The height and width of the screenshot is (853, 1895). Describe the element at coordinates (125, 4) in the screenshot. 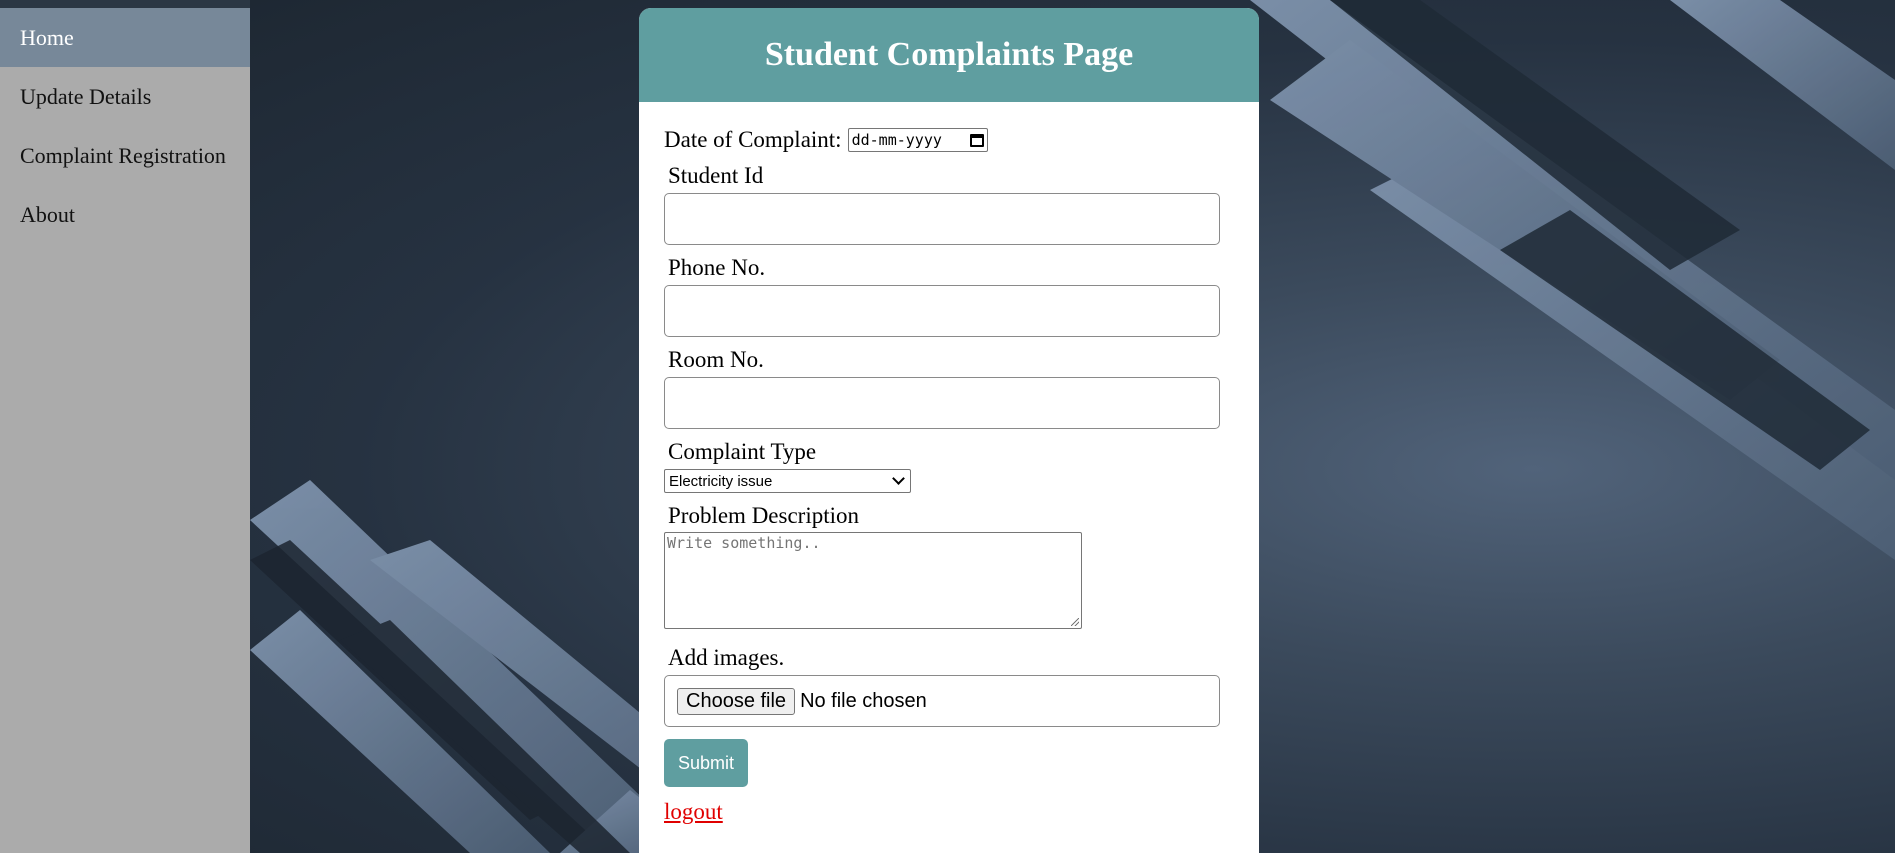

I see `top-strip` at that location.